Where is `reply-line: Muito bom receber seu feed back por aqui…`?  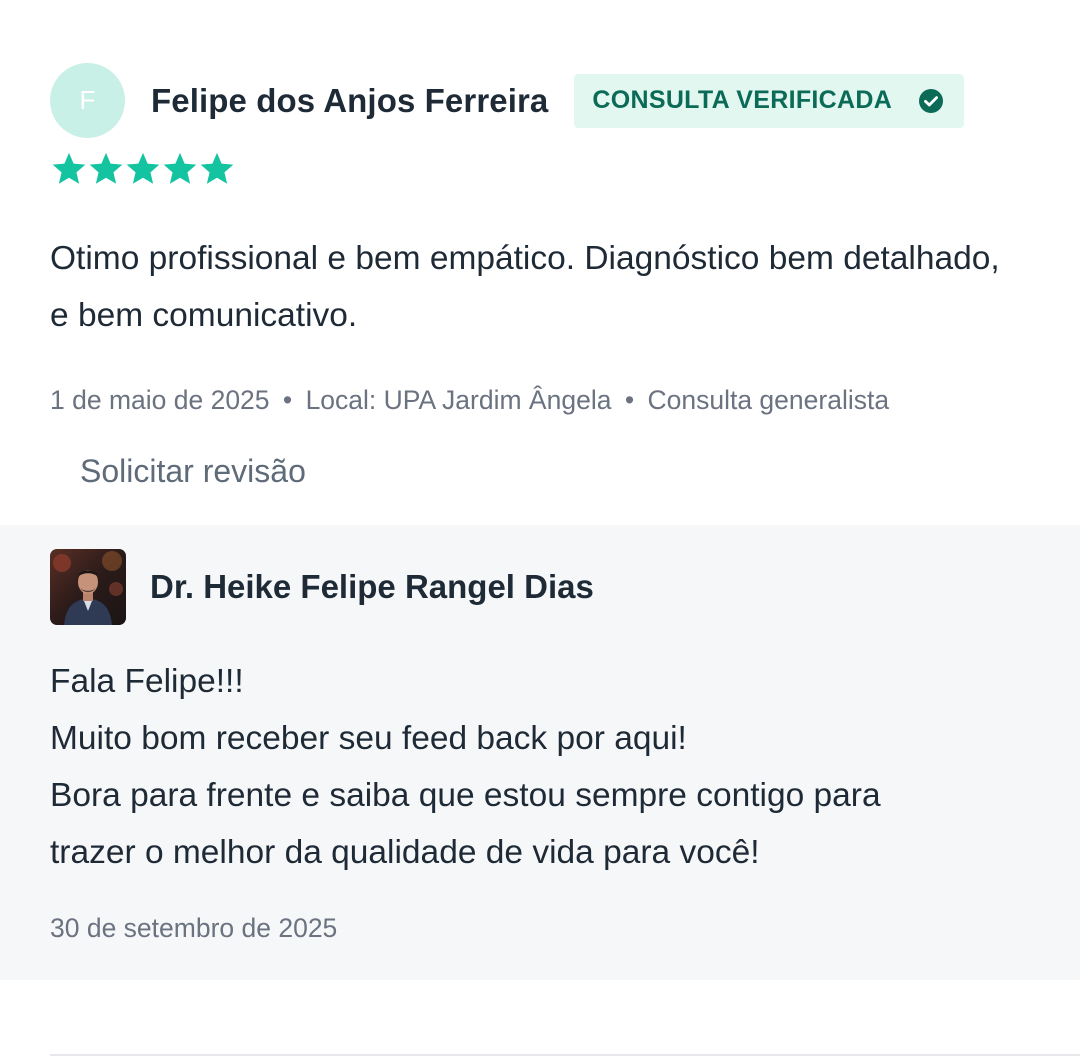
reply-line: Muito bom receber seu feed back por aqui… is located at coordinates (368, 738).